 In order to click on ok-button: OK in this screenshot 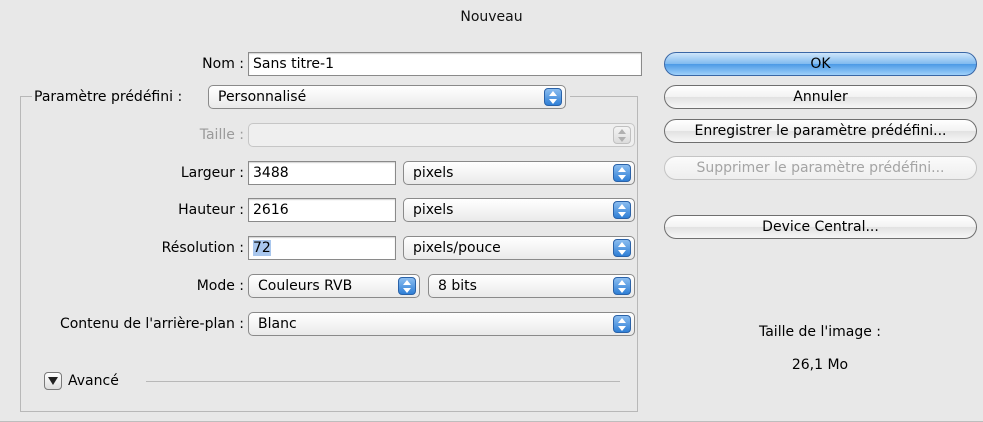, I will do `click(820, 64)`.